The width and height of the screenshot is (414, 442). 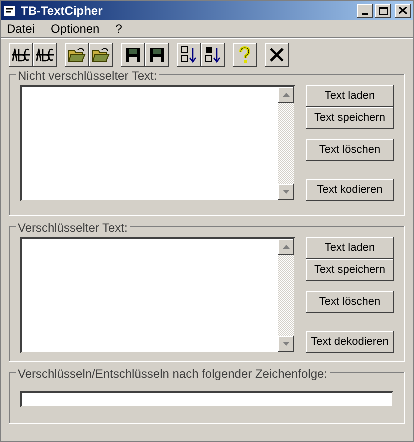 I want to click on minimize-button, so click(x=365, y=11).